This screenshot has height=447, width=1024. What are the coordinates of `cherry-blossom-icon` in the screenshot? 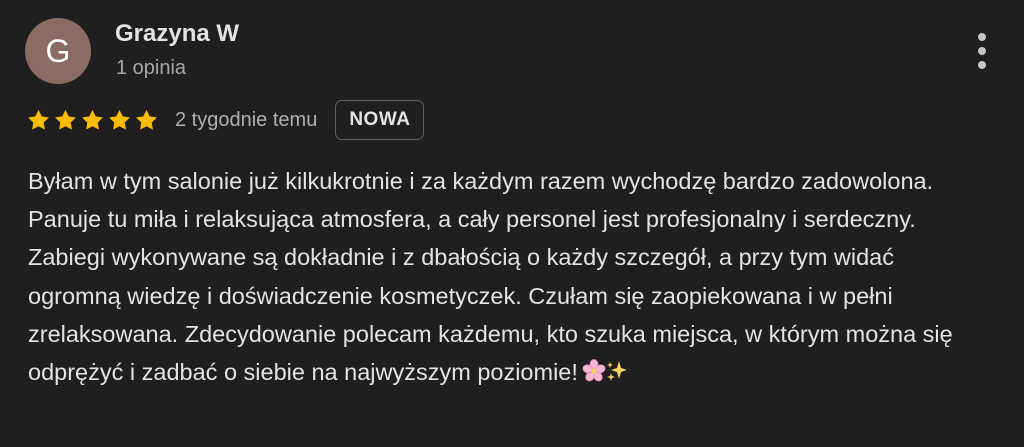 It's located at (594, 370).